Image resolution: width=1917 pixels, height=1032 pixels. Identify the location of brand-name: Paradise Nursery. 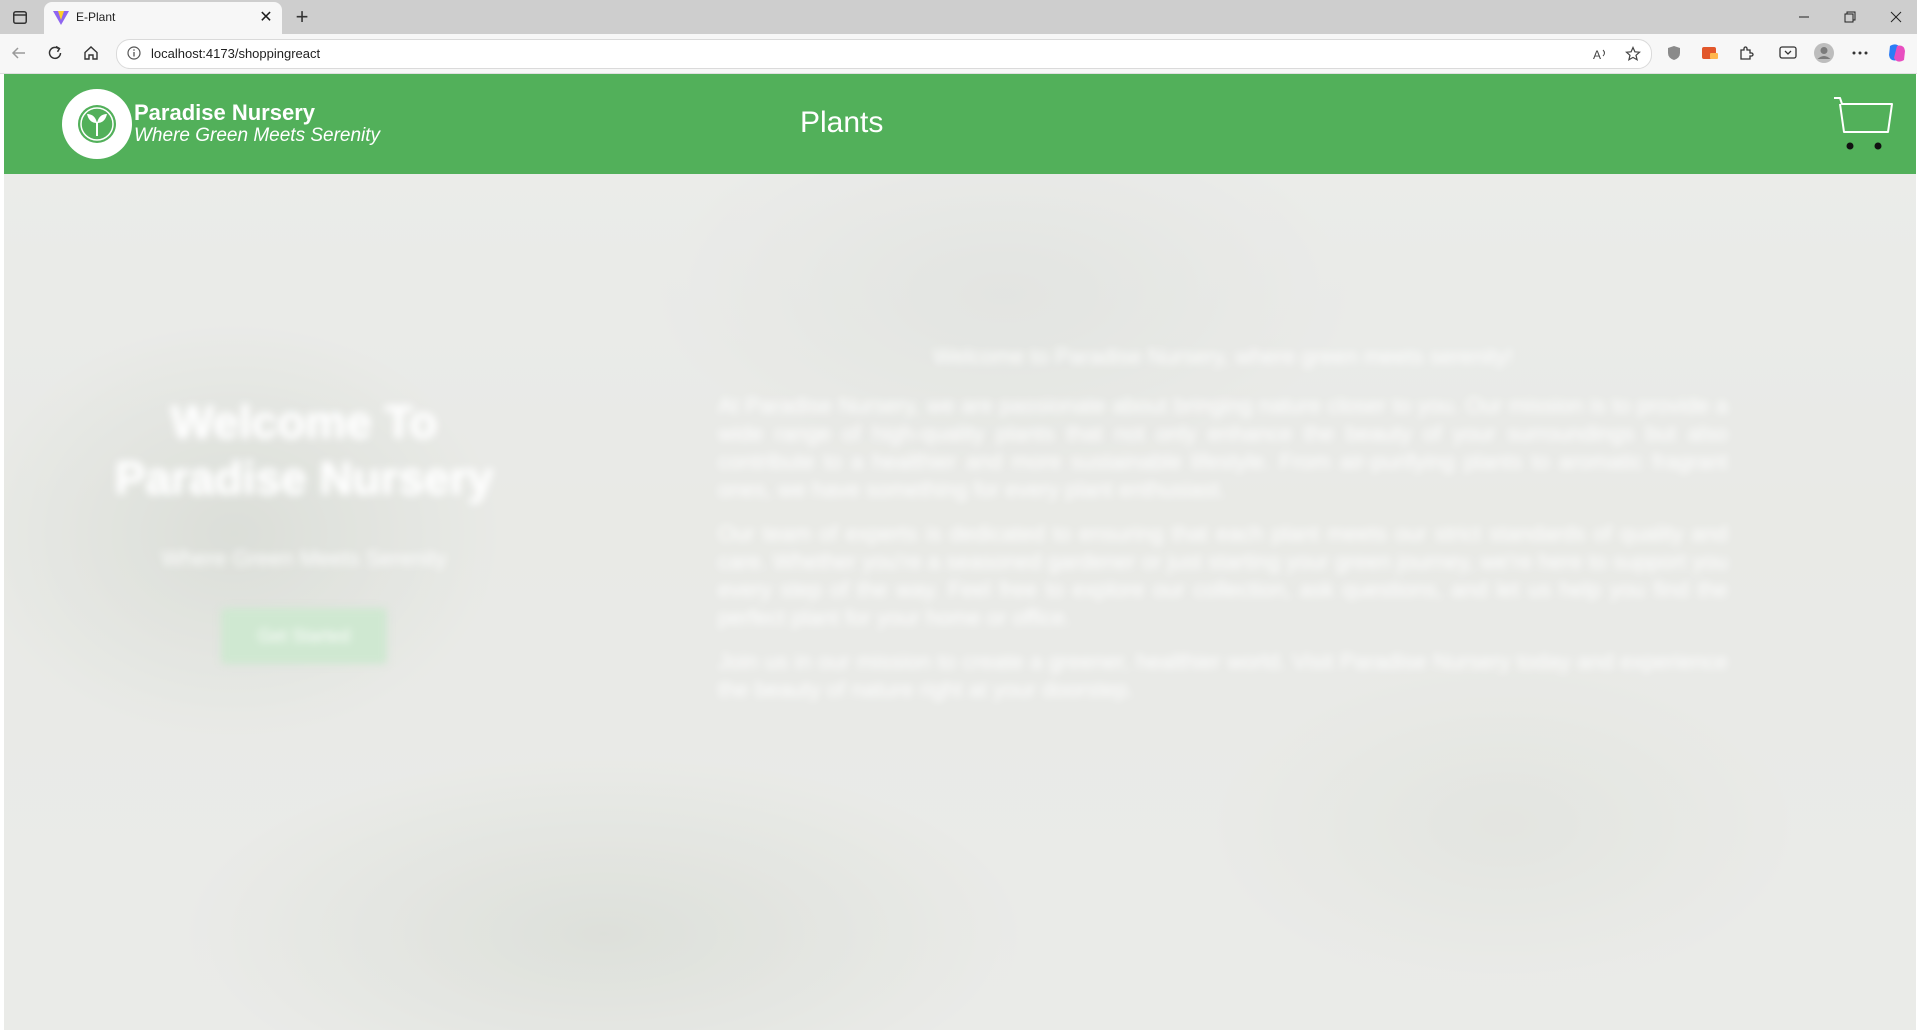
(224, 113).